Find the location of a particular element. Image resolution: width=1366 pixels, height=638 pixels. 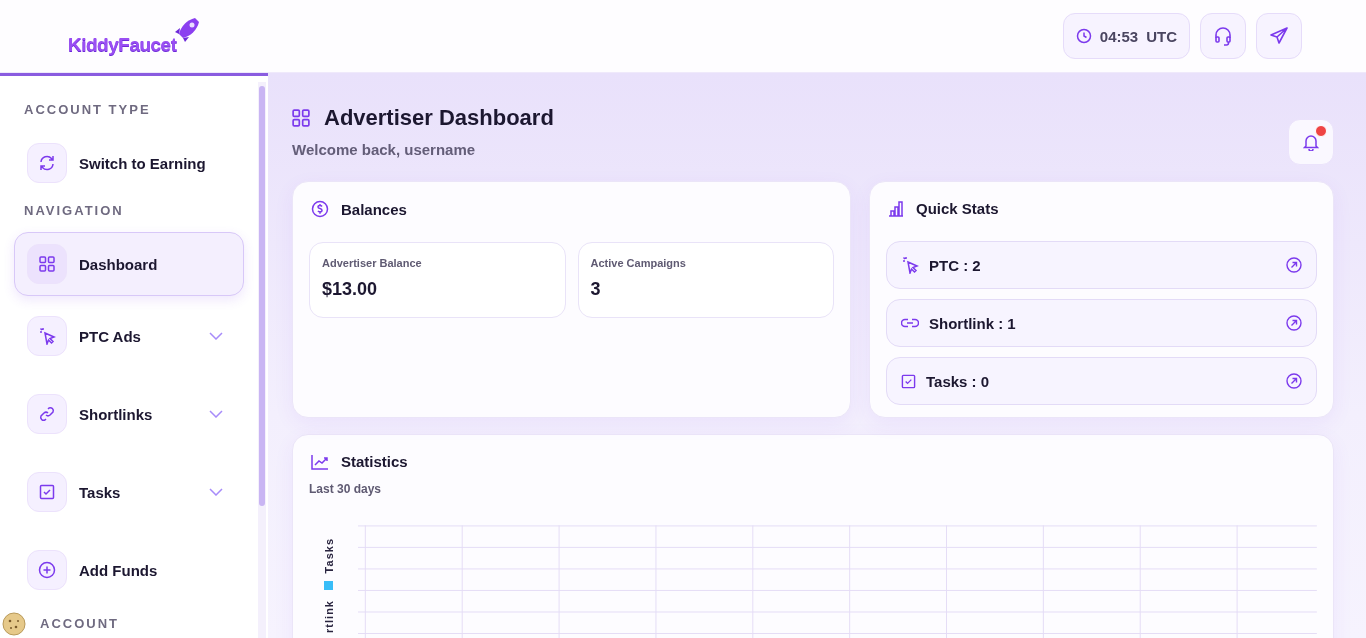

notification-button is located at coordinates (1311, 142).